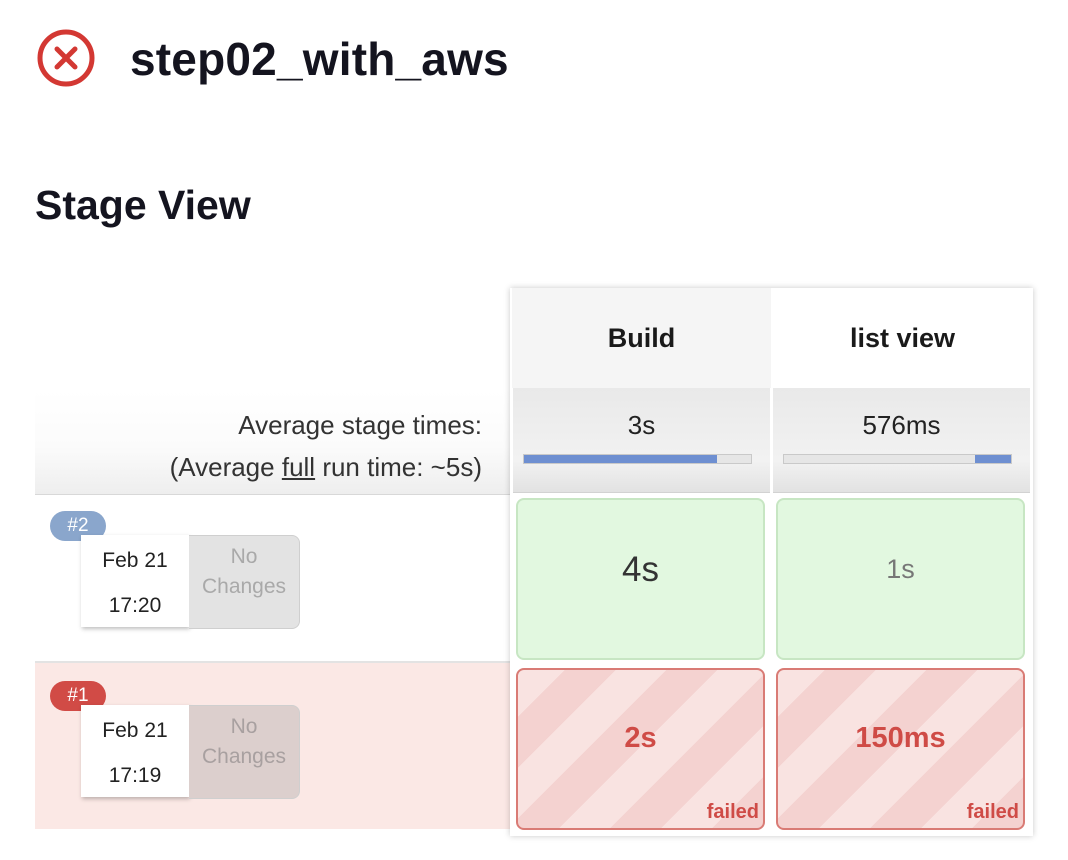  What do you see at coordinates (902, 338) in the screenshot?
I see `stage-header-list-view: list view` at bounding box center [902, 338].